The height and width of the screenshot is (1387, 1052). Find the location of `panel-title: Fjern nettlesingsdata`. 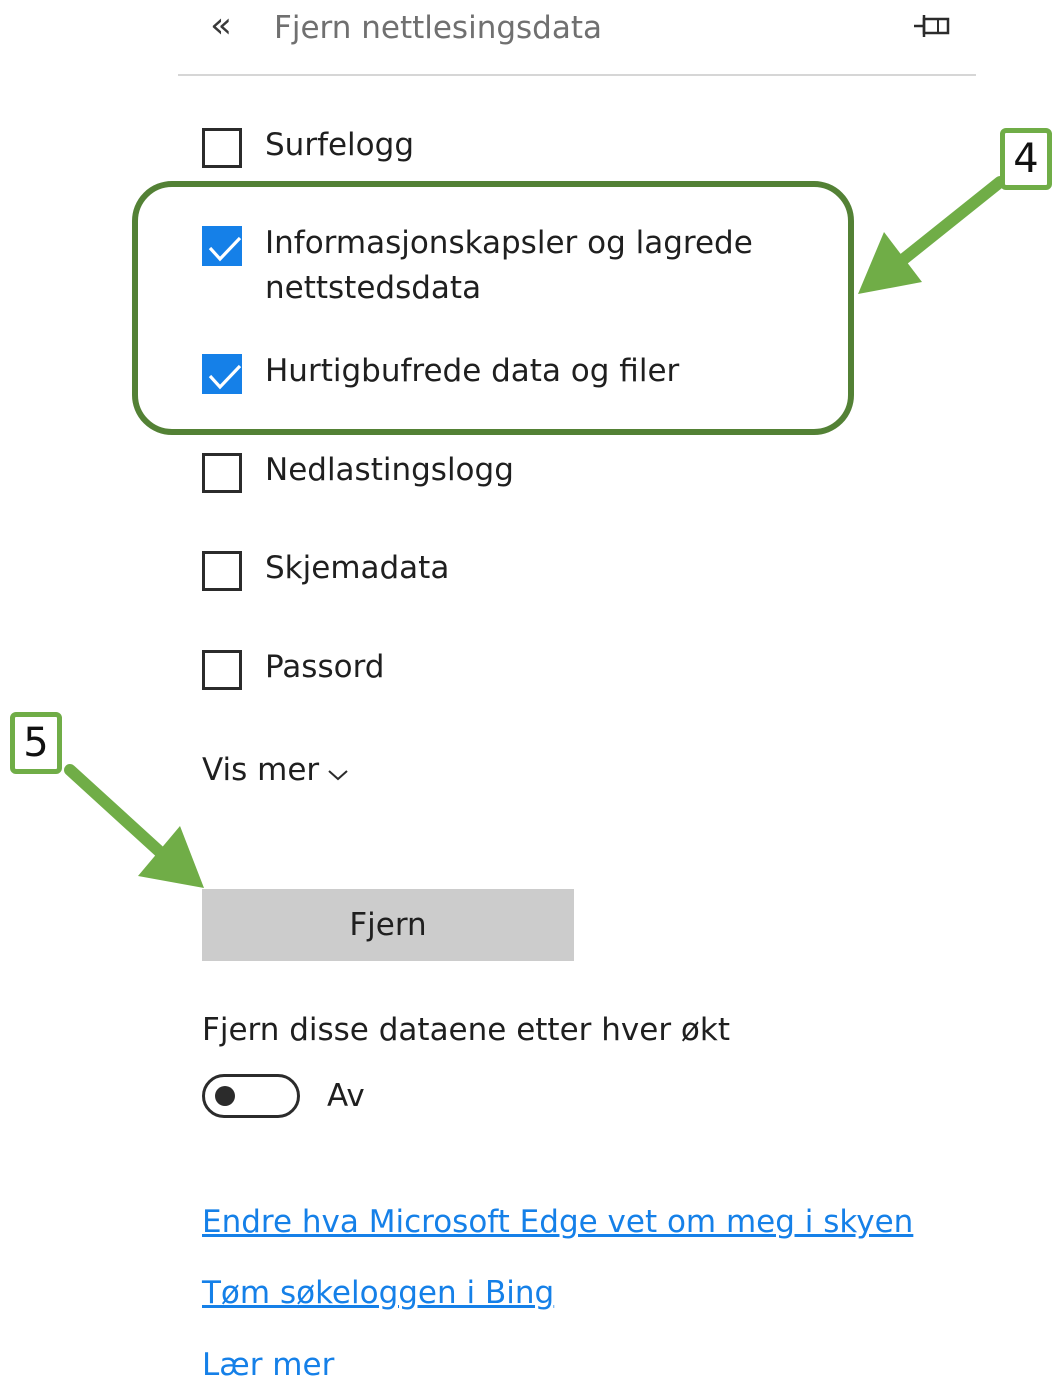

panel-title: Fjern nettlesingsdata is located at coordinates (438, 28).